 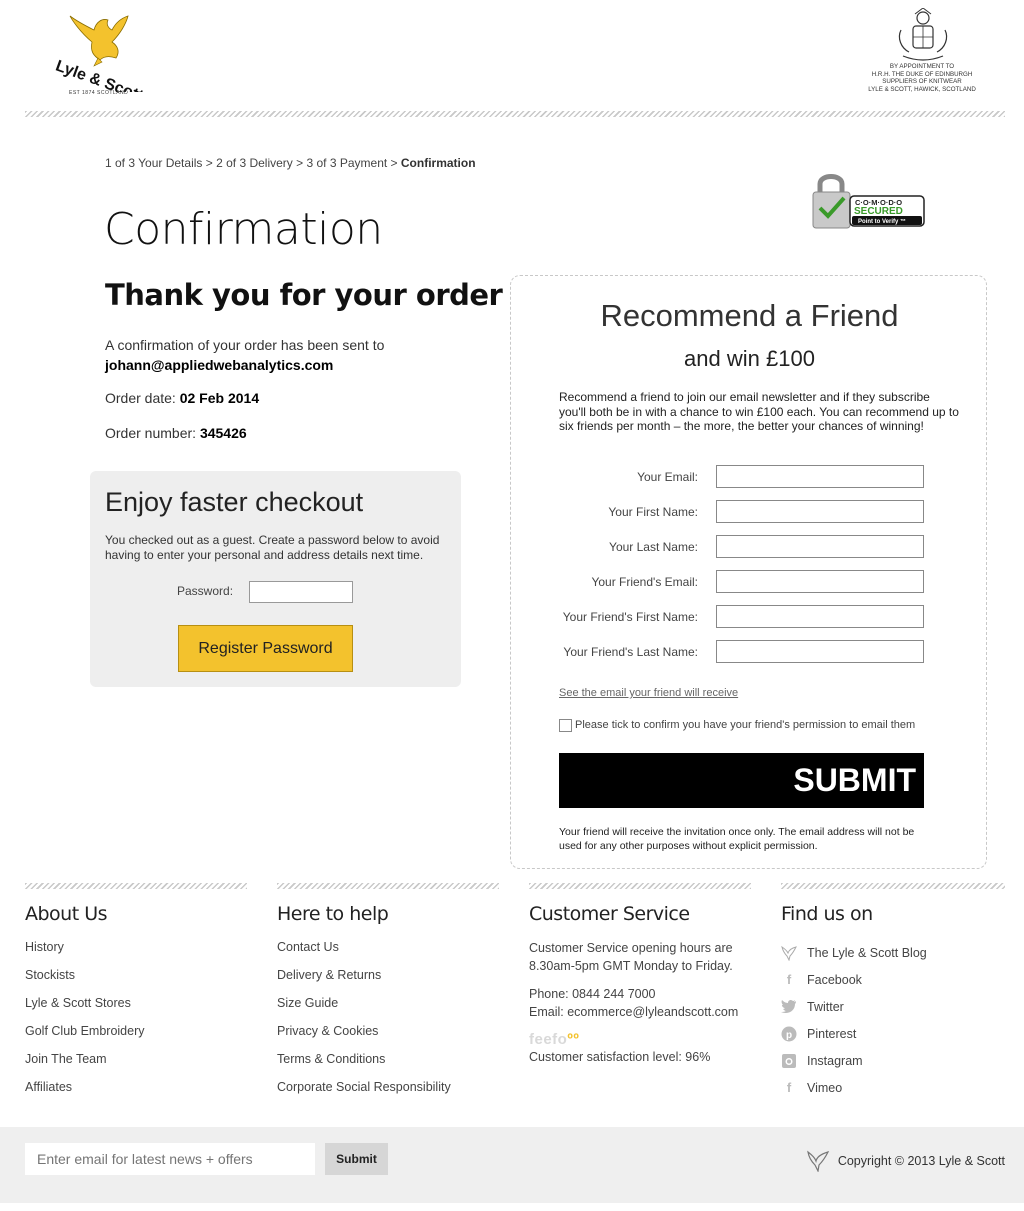 I want to click on warrant-line: BY APPOINTMENT TO, so click(x=922, y=66).